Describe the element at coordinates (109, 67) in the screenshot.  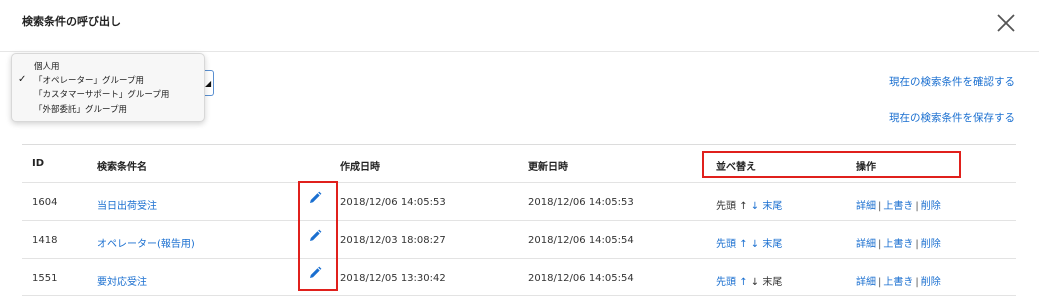
I see `dropdown-option-personal: 個人用` at that location.